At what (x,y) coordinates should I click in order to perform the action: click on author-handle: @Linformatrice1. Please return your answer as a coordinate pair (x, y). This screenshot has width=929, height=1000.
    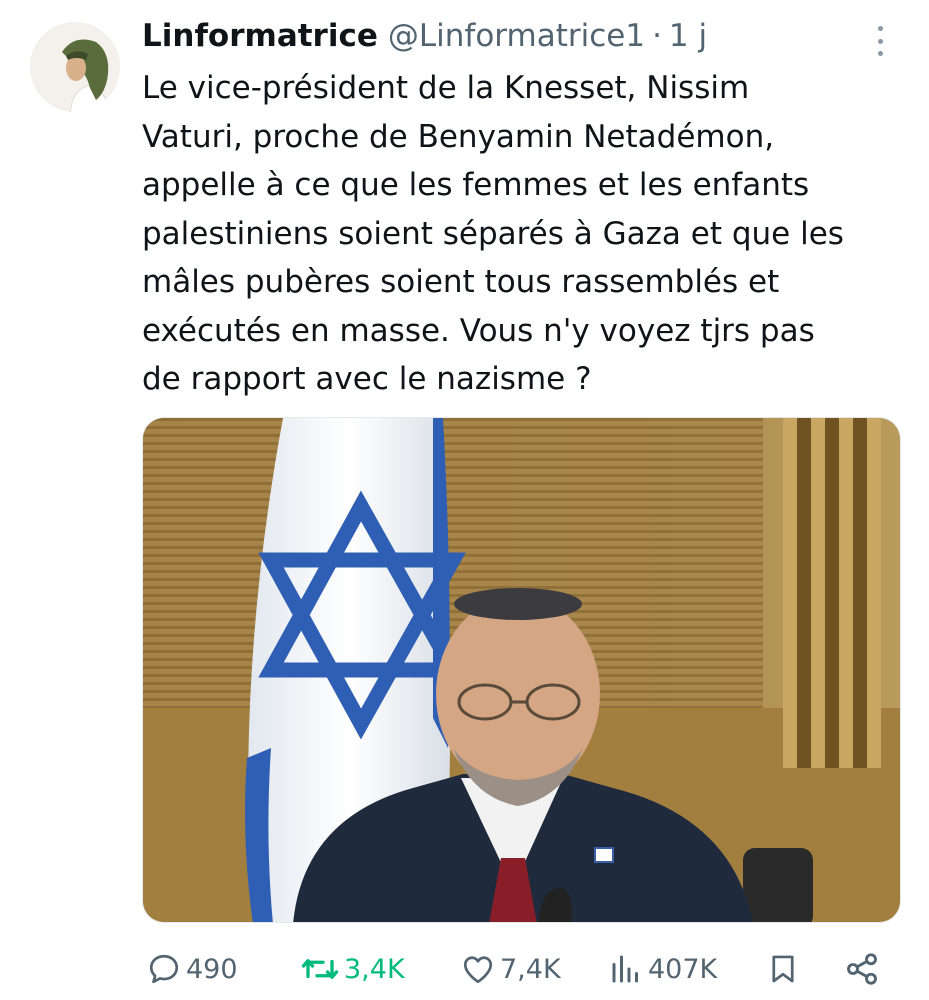
    Looking at the image, I should click on (516, 36).